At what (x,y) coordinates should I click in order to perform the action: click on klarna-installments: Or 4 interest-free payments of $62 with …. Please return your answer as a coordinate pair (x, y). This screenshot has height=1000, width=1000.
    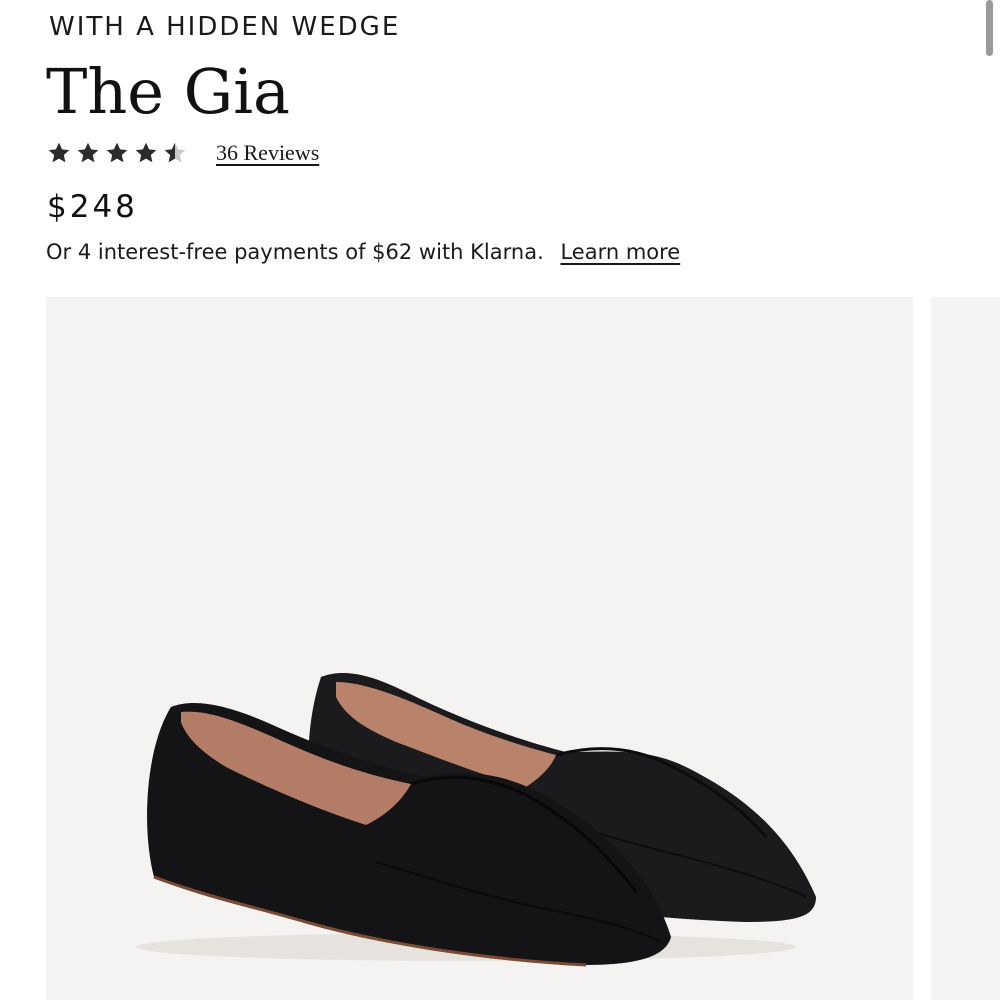
    Looking at the image, I should click on (363, 252).